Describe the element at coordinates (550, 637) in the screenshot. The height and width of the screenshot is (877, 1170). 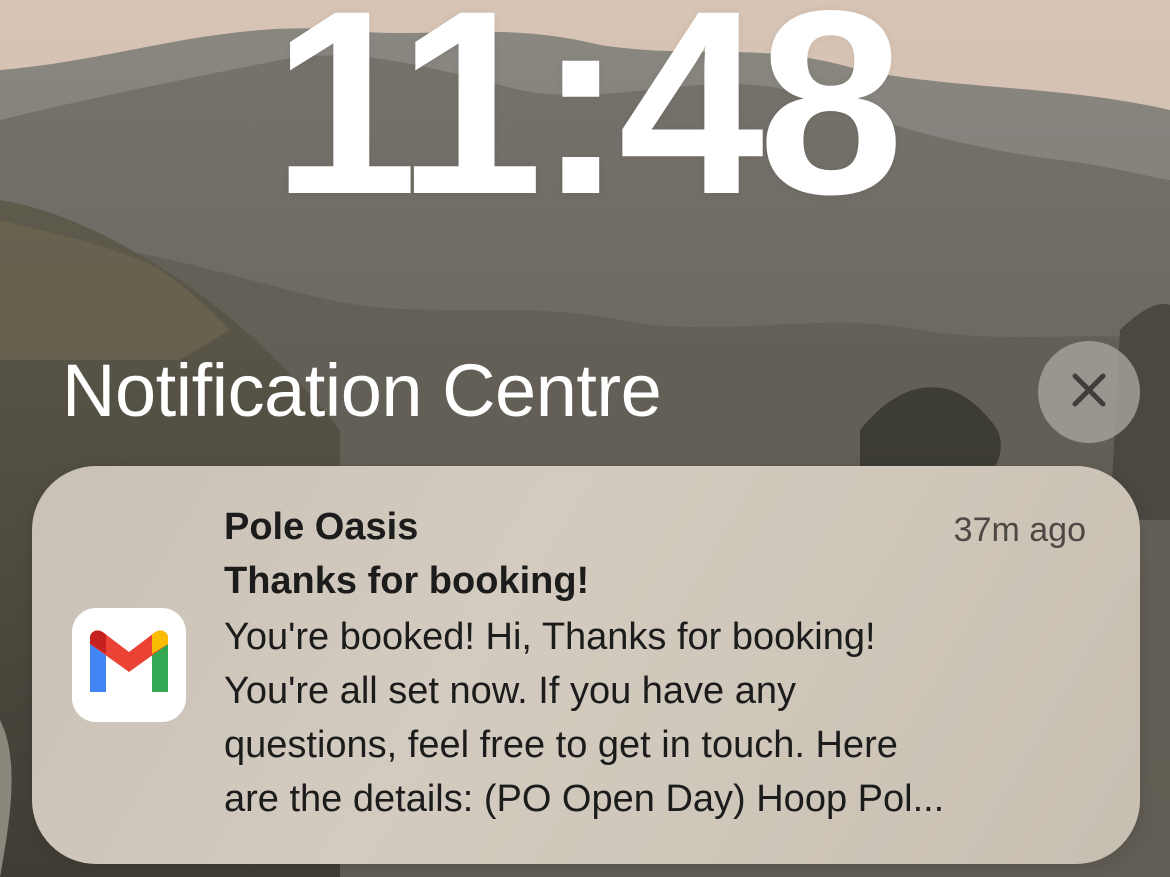
I see `notification-body-line: You're booked! Hi, Thanks for booking!` at that location.